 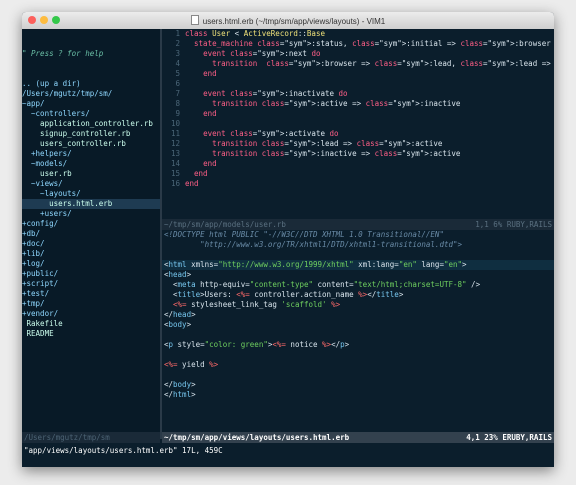 I want to click on code-line: <%= stylesheet_link_tag 'scaffold' %>, so click(x=358, y=305).